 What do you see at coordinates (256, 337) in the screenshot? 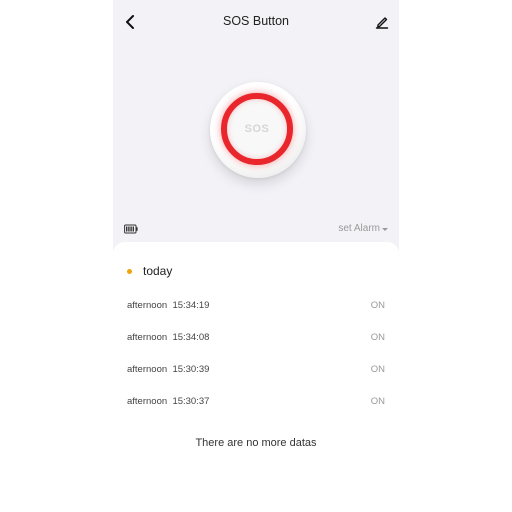
I see `history-record: afternoon 15:34:08 ON` at bounding box center [256, 337].